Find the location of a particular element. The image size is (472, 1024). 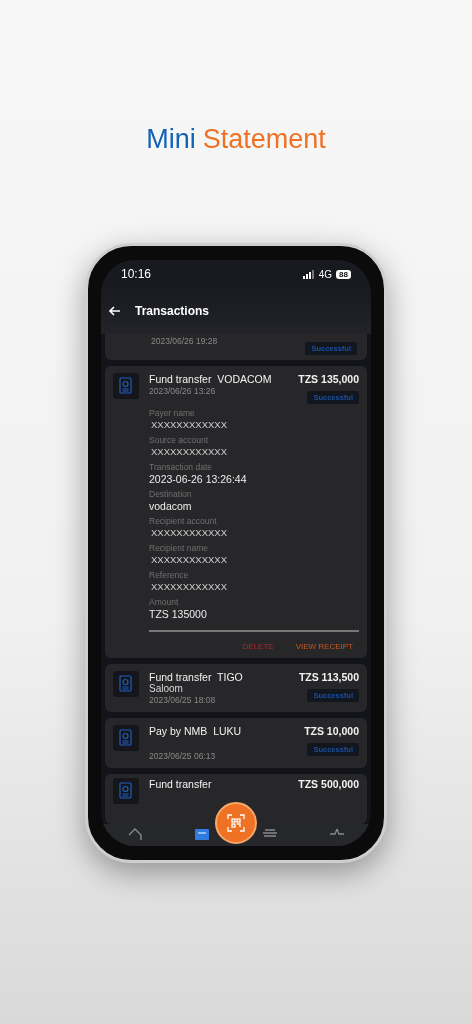

network-label: 4G is located at coordinates (325, 274).